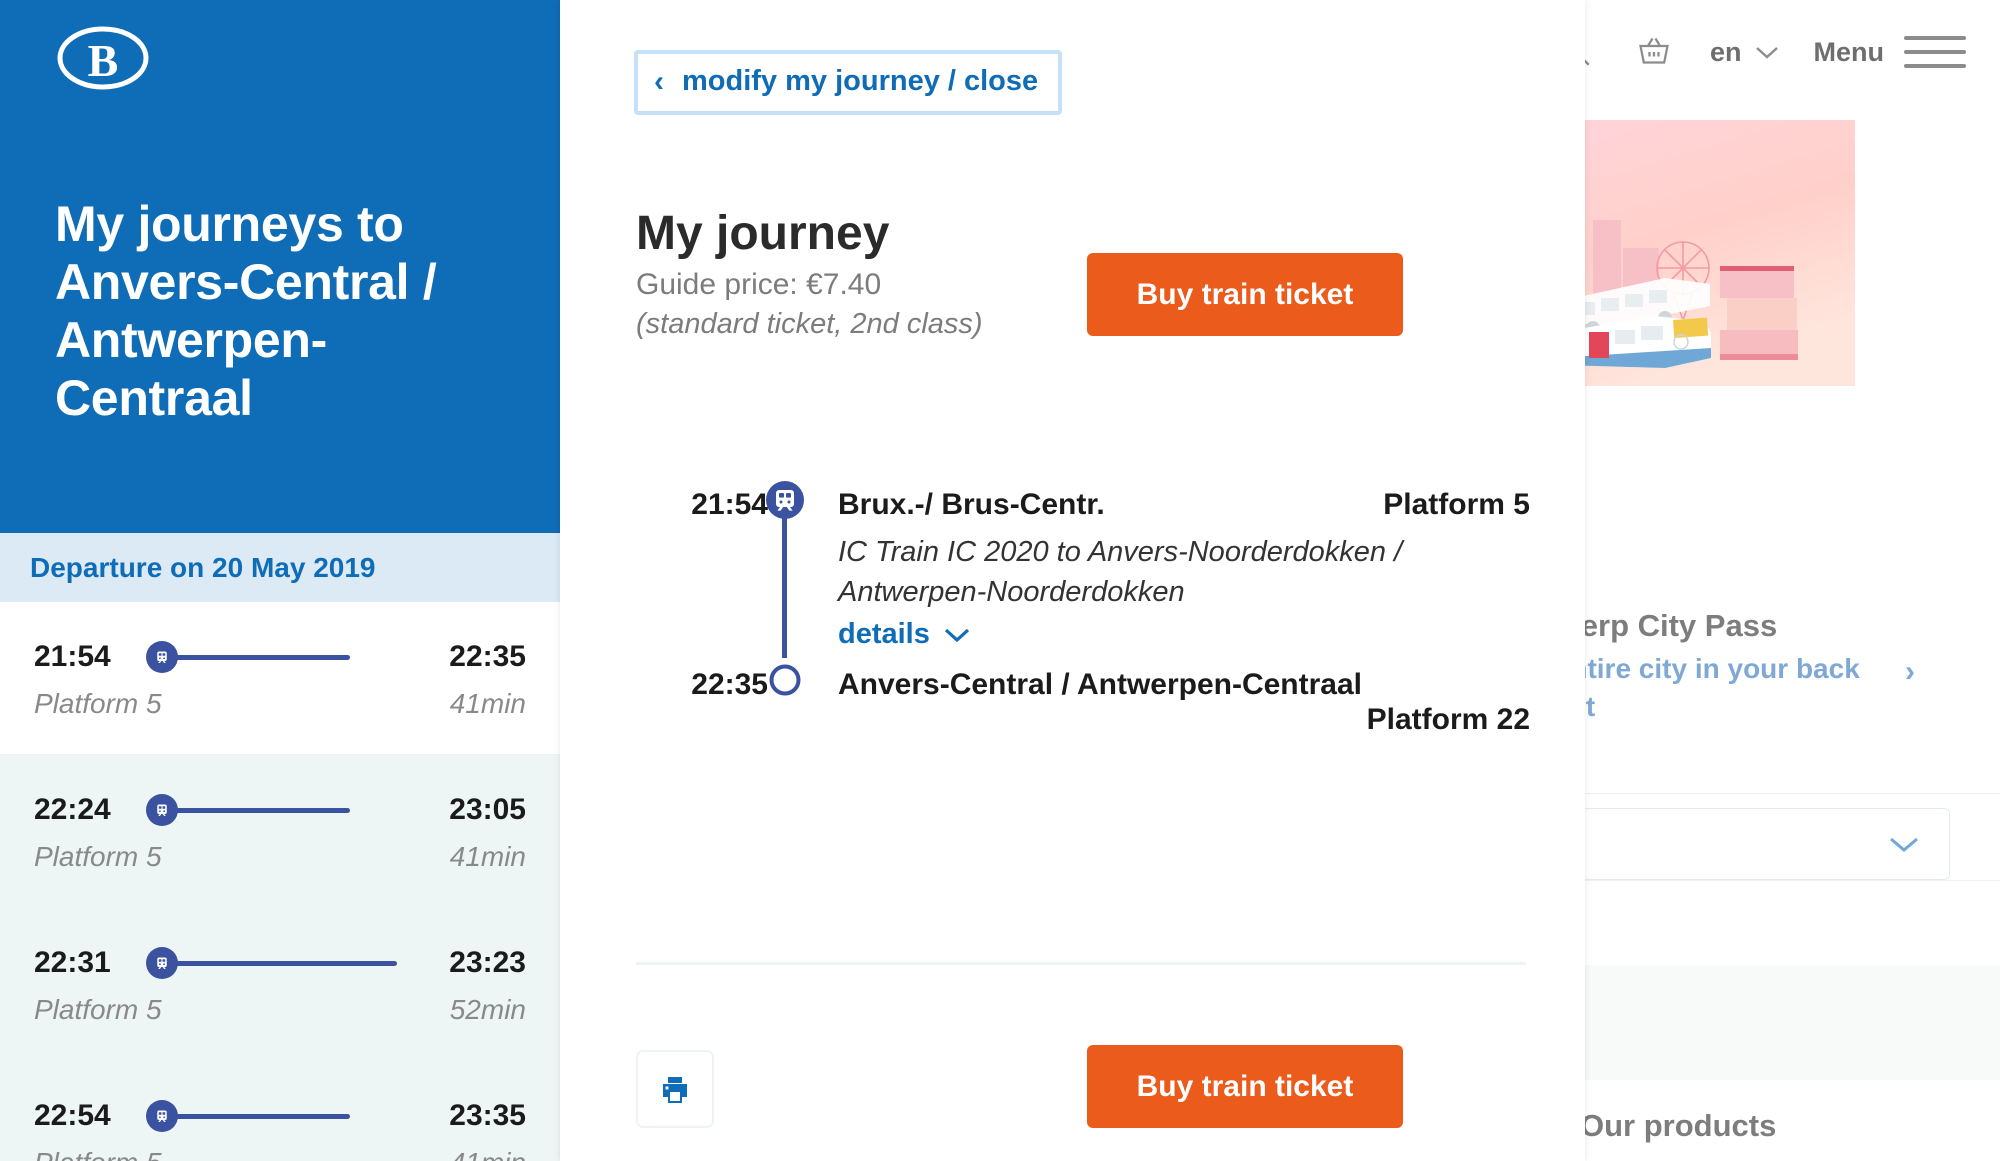  What do you see at coordinates (729, 684) in the screenshot?
I see `destination-time: 22:35` at bounding box center [729, 684].